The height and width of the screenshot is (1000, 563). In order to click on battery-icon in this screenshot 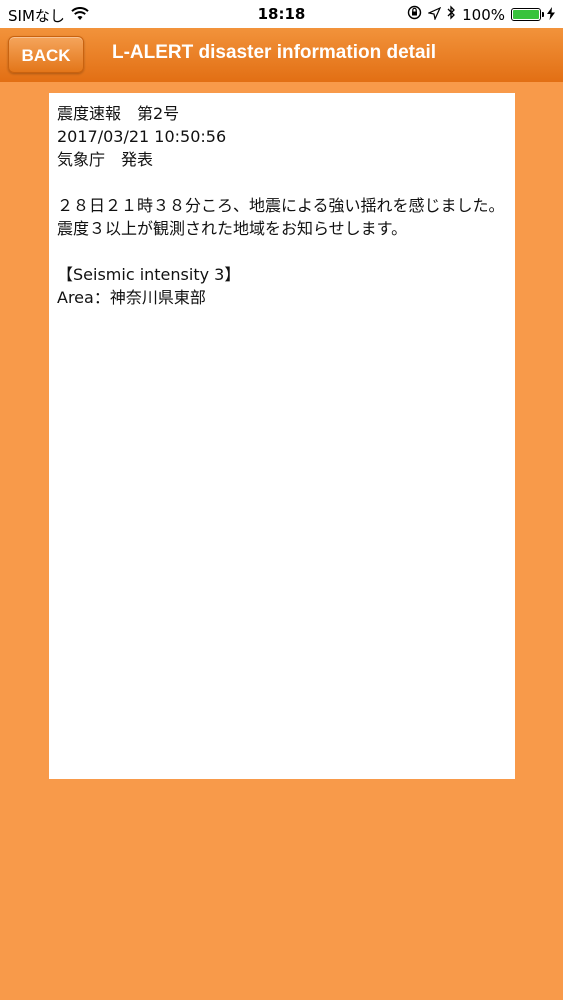, I will do `click(527, 14)`.